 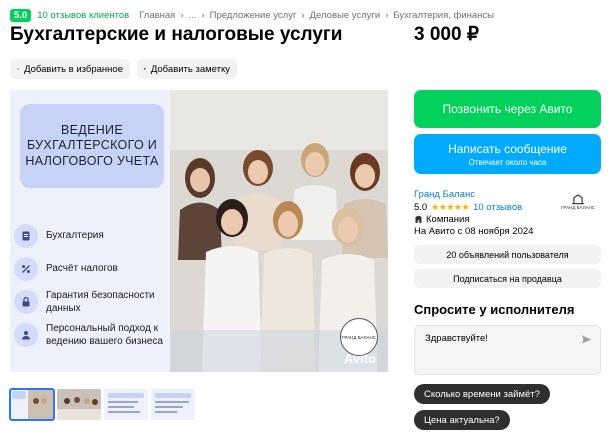 I want to click on feature-taxes: Расчёт налогов, so click(x=93, y=269).